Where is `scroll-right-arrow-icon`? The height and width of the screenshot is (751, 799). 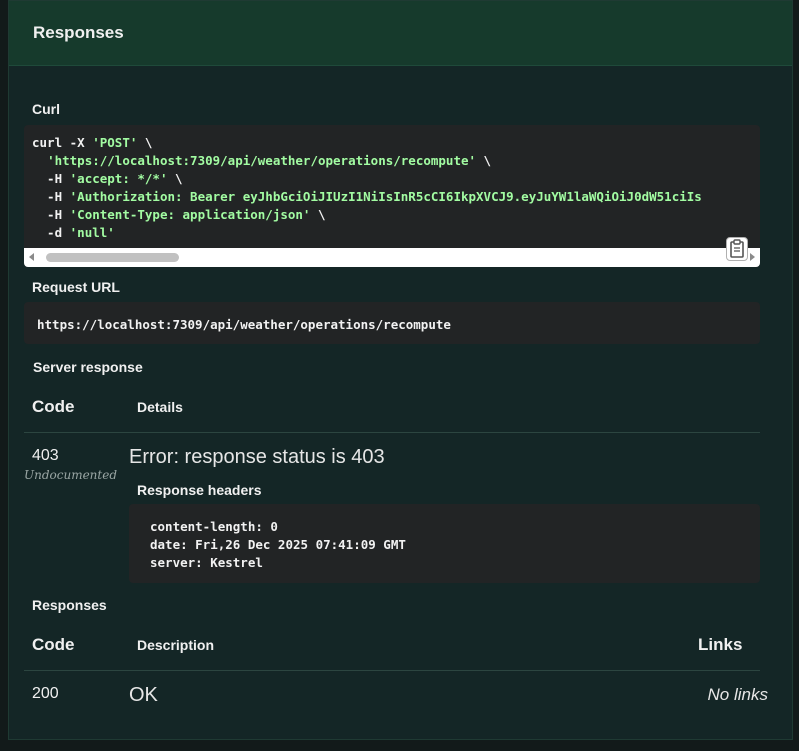 scroll-right-arrow-icon is located at coordinates (752, 257).